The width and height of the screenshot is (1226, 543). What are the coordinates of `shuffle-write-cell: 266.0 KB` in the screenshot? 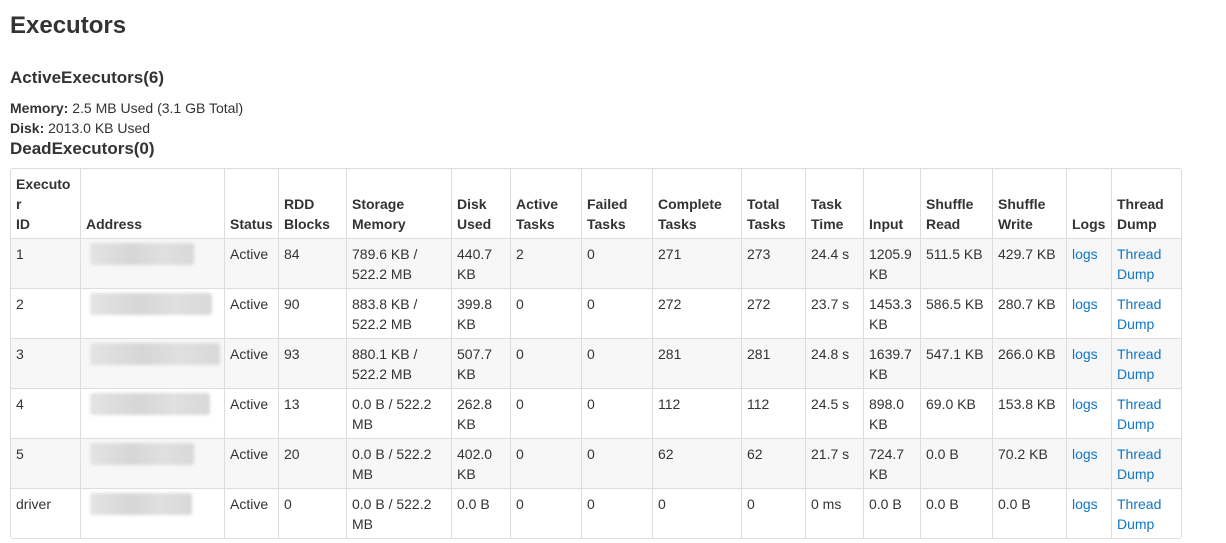 It's located at (1030, 363).